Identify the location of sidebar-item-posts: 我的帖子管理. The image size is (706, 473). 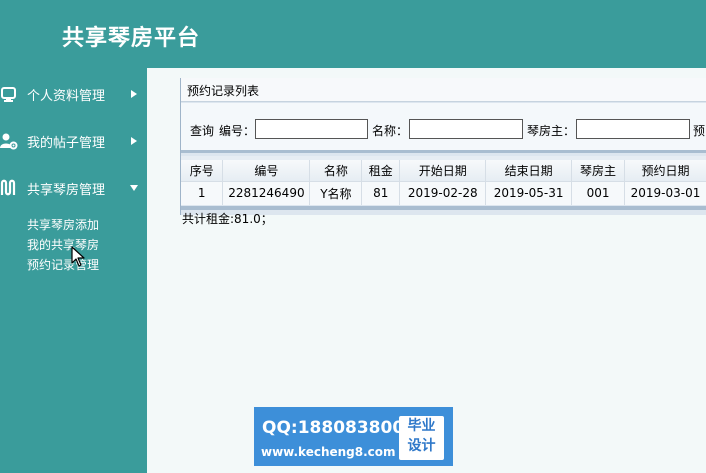
(73, 141).